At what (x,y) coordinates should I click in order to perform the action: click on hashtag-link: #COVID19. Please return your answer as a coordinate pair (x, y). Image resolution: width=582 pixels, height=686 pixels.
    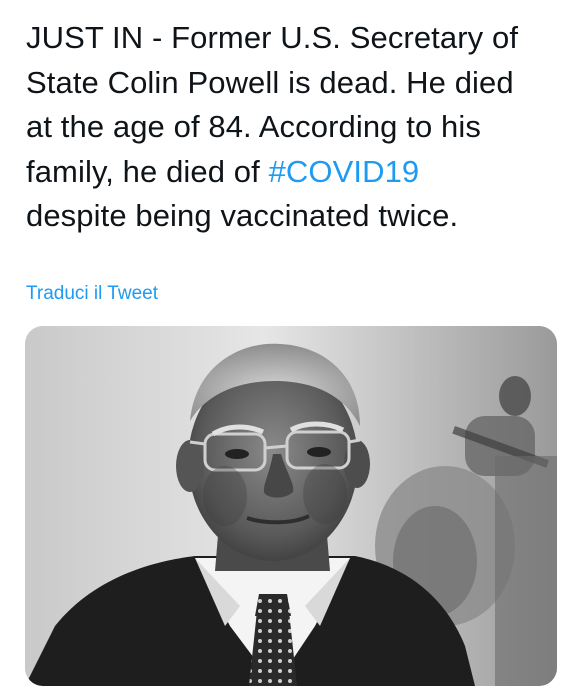
    Looking at the image, I should click on (344, 171).